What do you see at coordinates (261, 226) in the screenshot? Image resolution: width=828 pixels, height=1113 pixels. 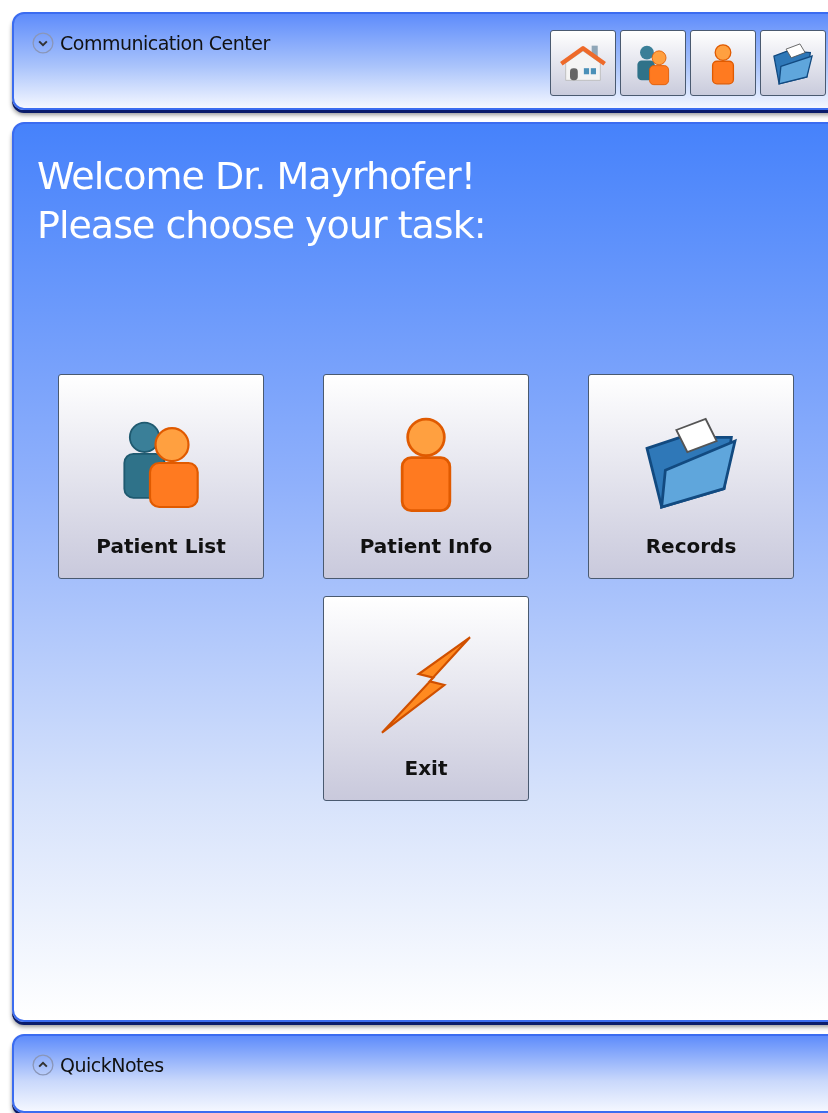 I see `task-prompt: Please choose your task:` at bounding box center [261, 226].